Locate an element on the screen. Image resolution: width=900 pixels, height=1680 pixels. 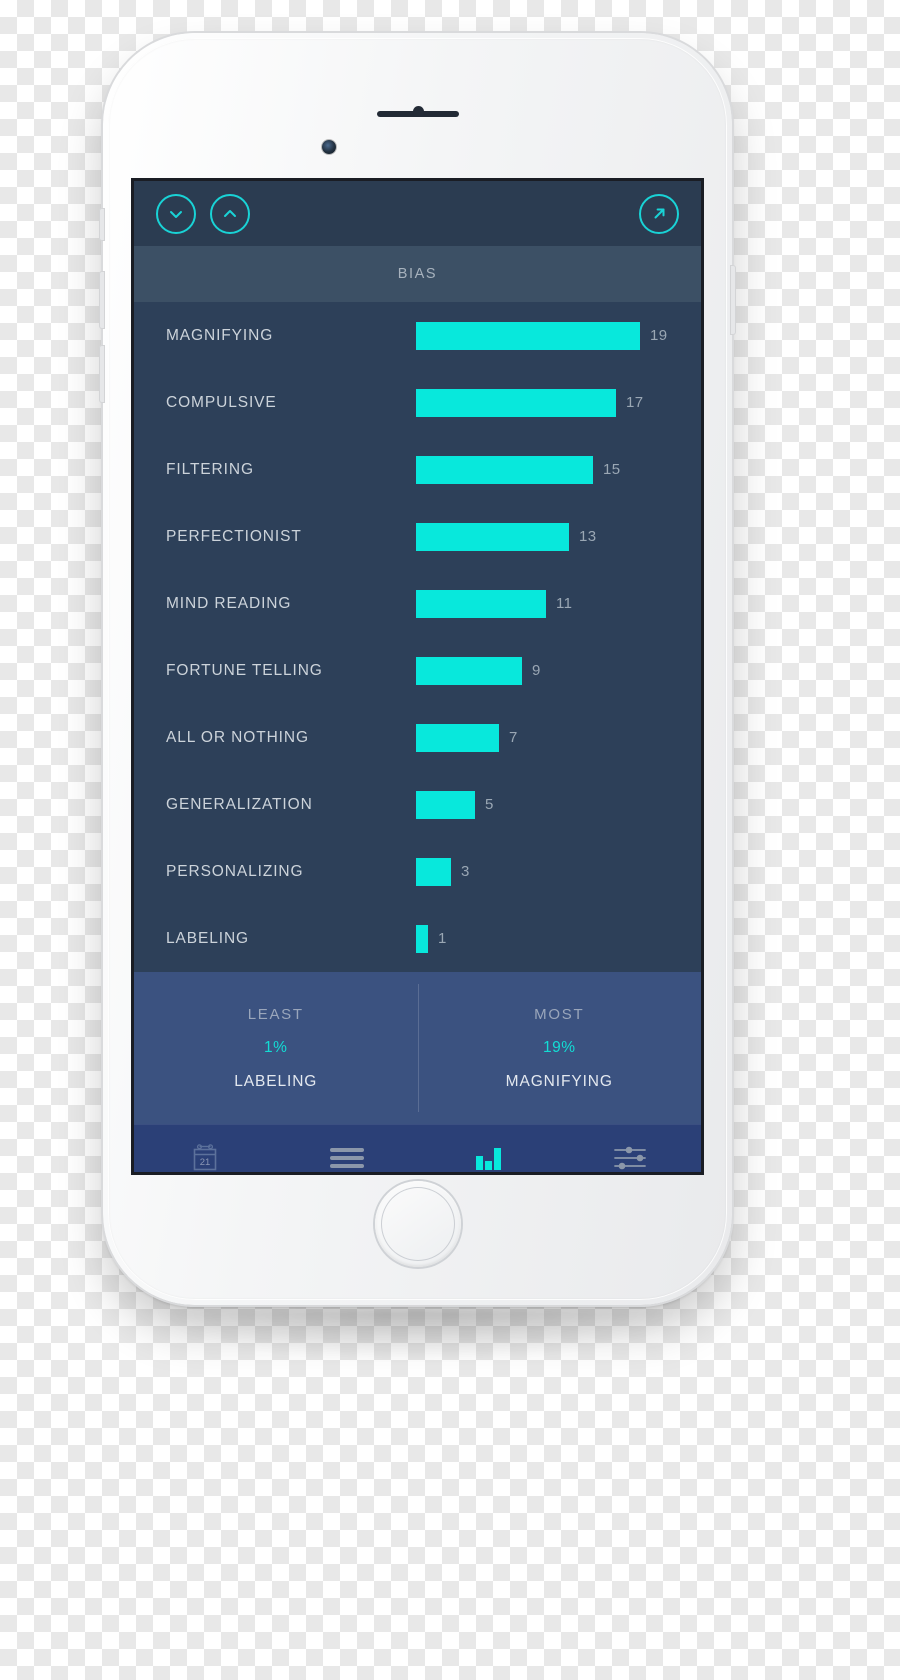
chart-row-label: PERFECTIONIST is located at coordinates (234, 536).